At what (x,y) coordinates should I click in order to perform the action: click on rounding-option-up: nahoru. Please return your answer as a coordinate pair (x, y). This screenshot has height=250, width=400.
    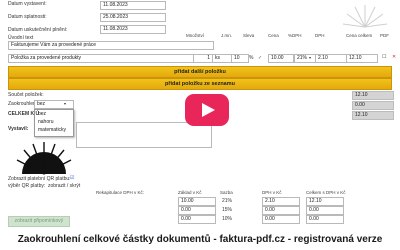
    Looking at the image, I should click on (54, 122).